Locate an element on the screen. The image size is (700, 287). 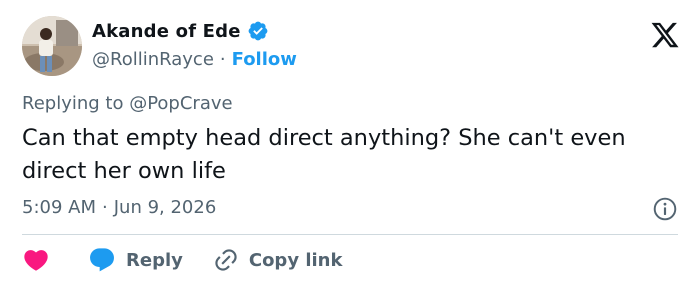
reply-context: Replying to @PopCrave is located at coordinates (127, 103).